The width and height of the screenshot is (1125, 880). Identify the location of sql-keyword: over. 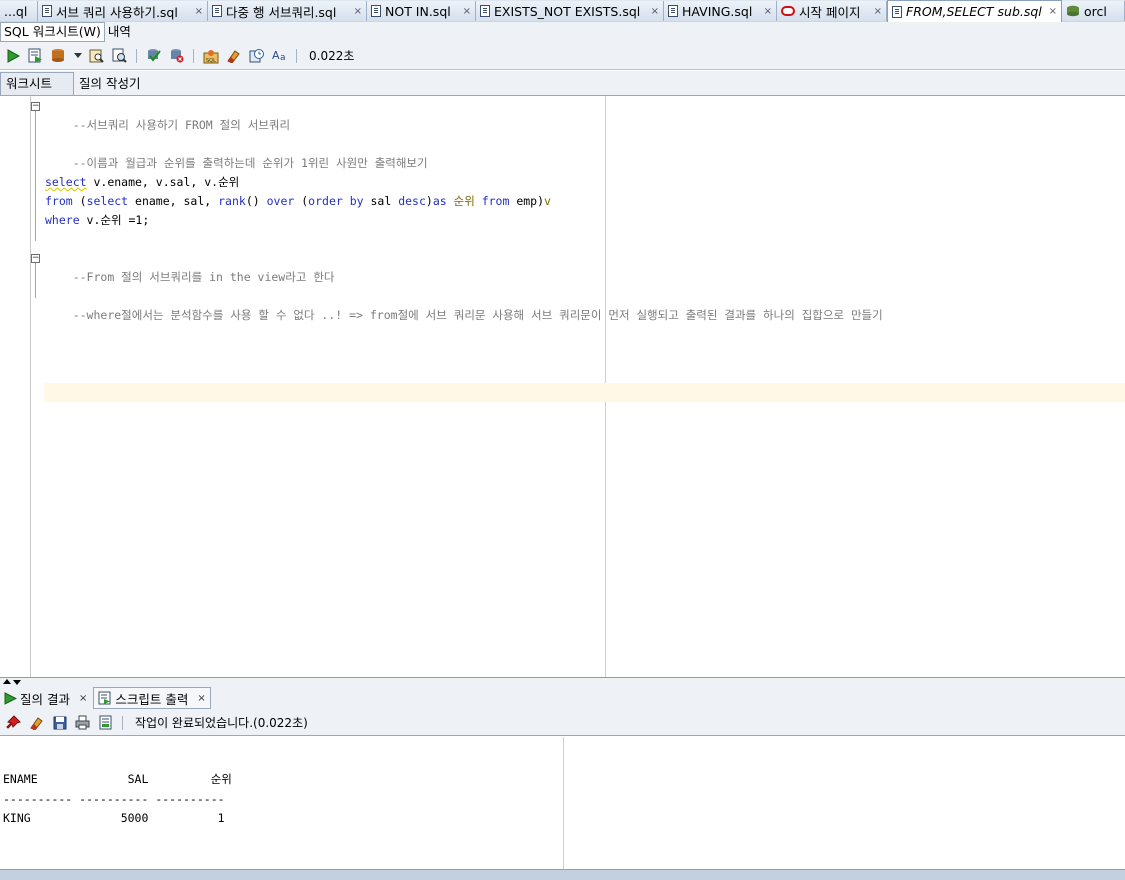
(280, 201).